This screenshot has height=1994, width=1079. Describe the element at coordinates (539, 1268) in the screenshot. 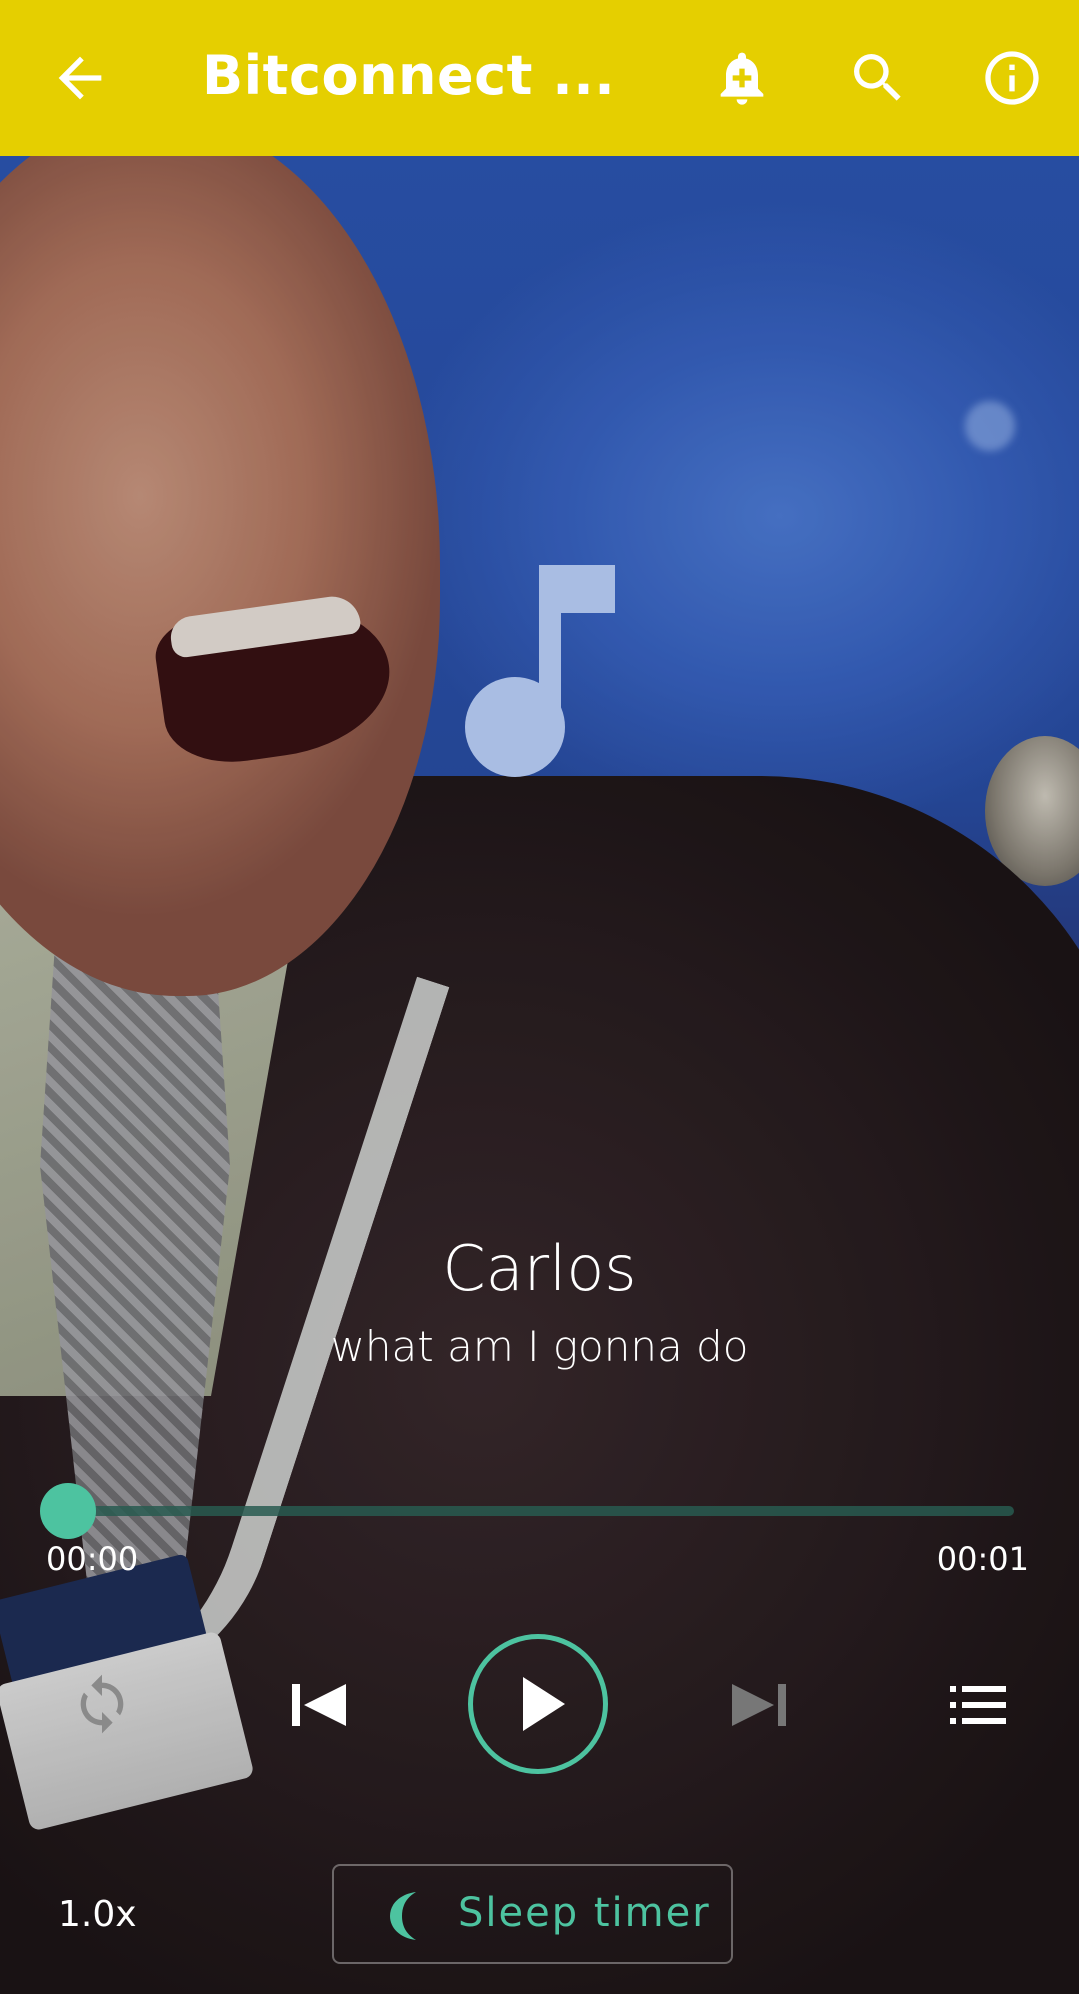

I see `track-title: Carlos` at that location.